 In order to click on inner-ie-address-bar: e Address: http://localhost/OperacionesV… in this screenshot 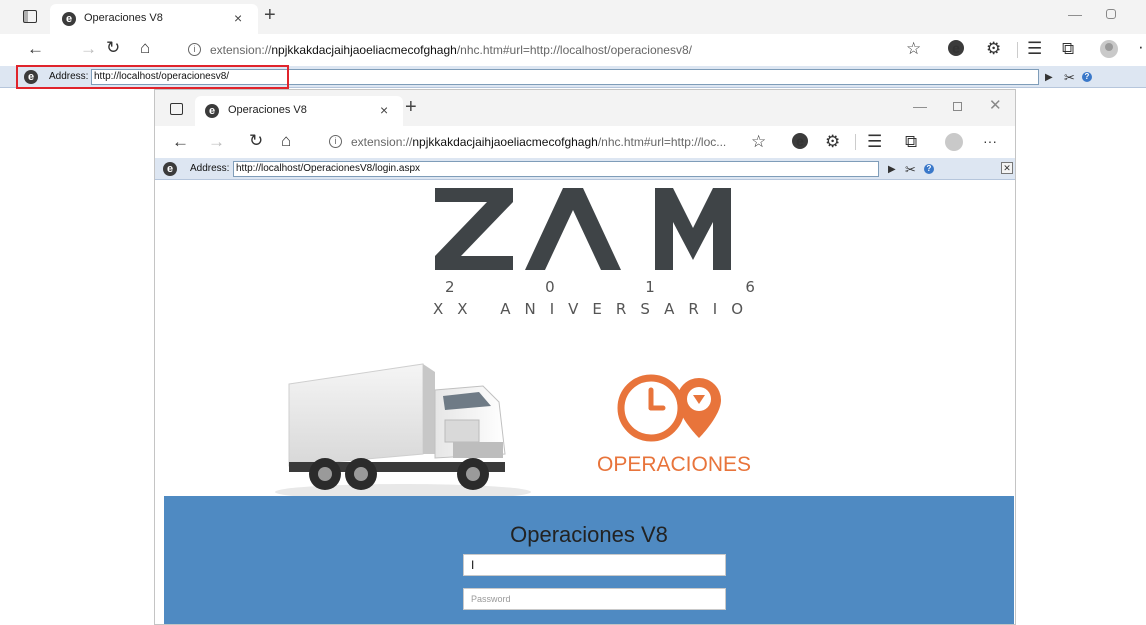, I will do `click(585, 169)`.